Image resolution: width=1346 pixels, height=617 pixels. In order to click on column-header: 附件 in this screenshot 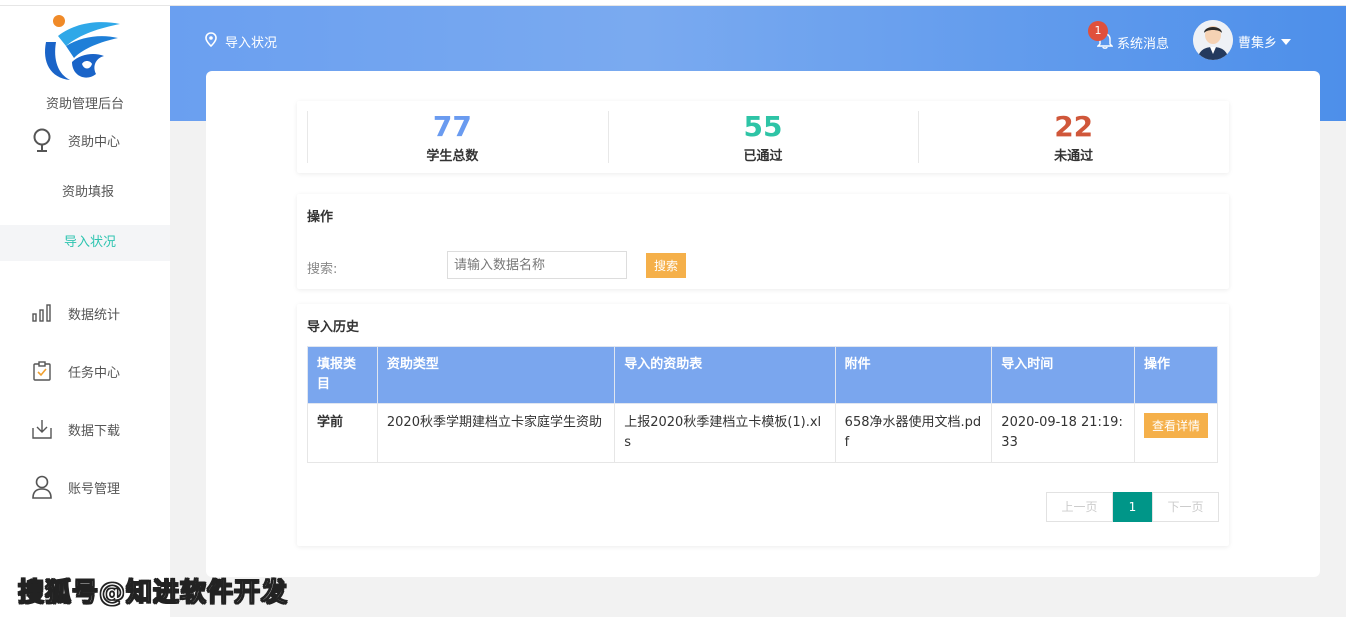, I will do `click(913, 375)`.